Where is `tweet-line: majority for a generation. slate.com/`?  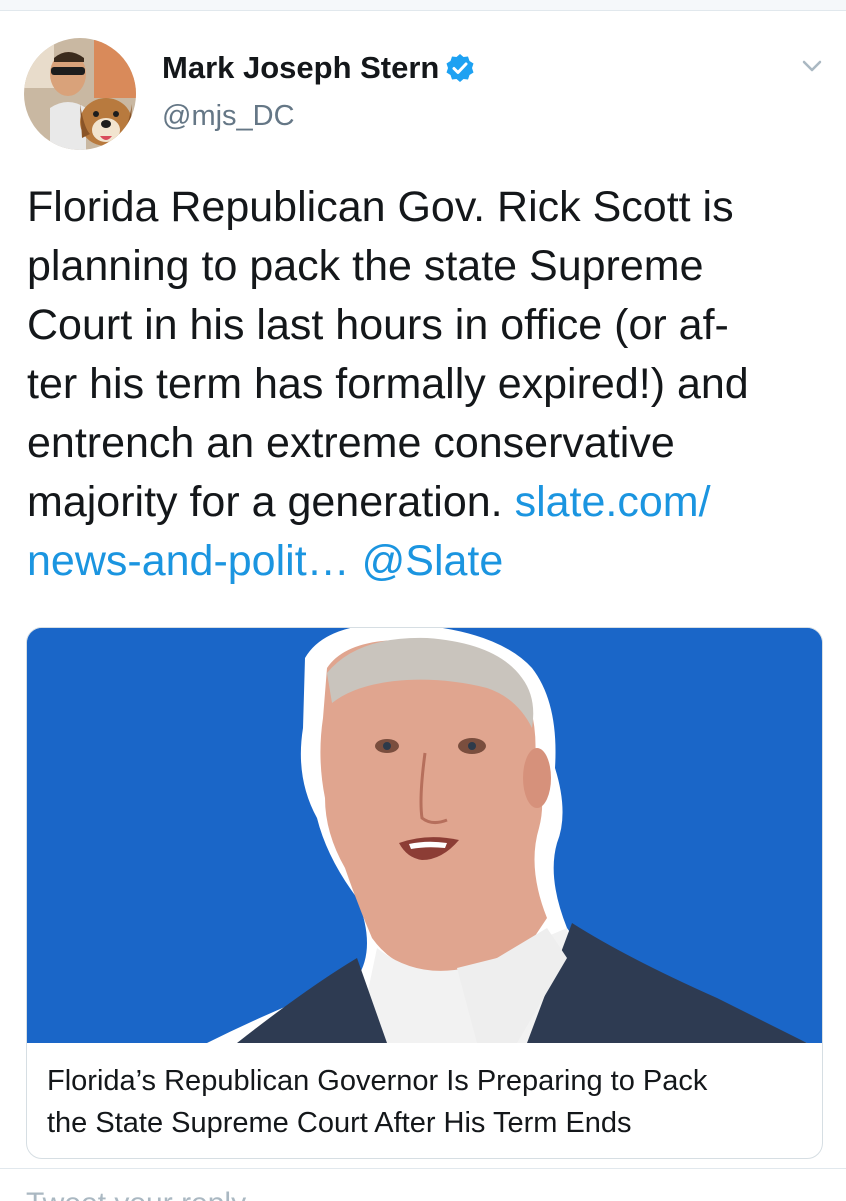 tweet-line: majority for a generation. slate.com/ is located at coordinates (427, 502).